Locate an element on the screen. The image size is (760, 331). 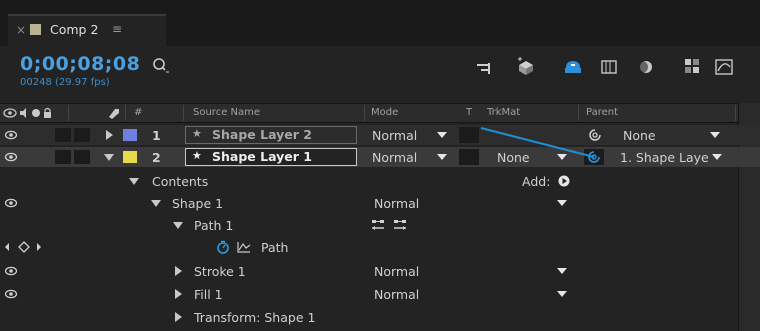
graph-curve-icon is located at coordinates (244, 247).